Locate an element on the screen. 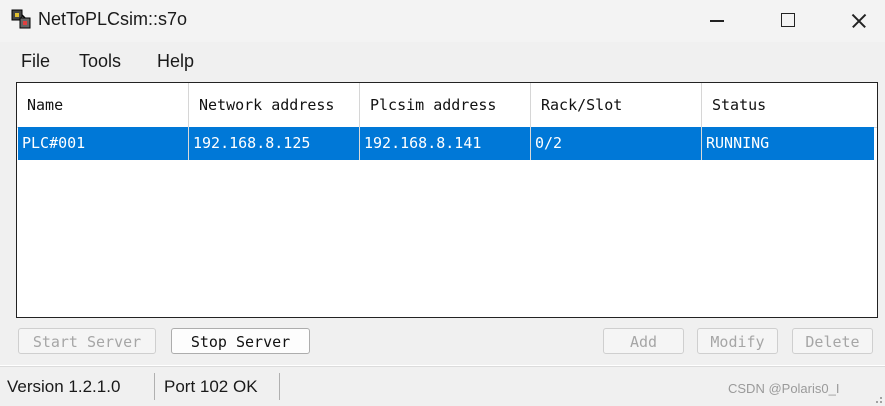  start-server-button: Start Server is located at coordinates (87, 341).